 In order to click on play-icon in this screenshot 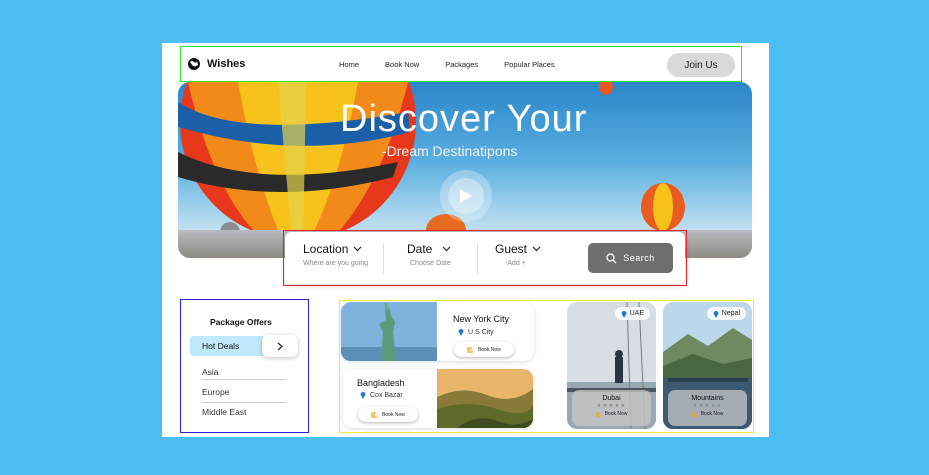, I will do `click(466, 196)`.